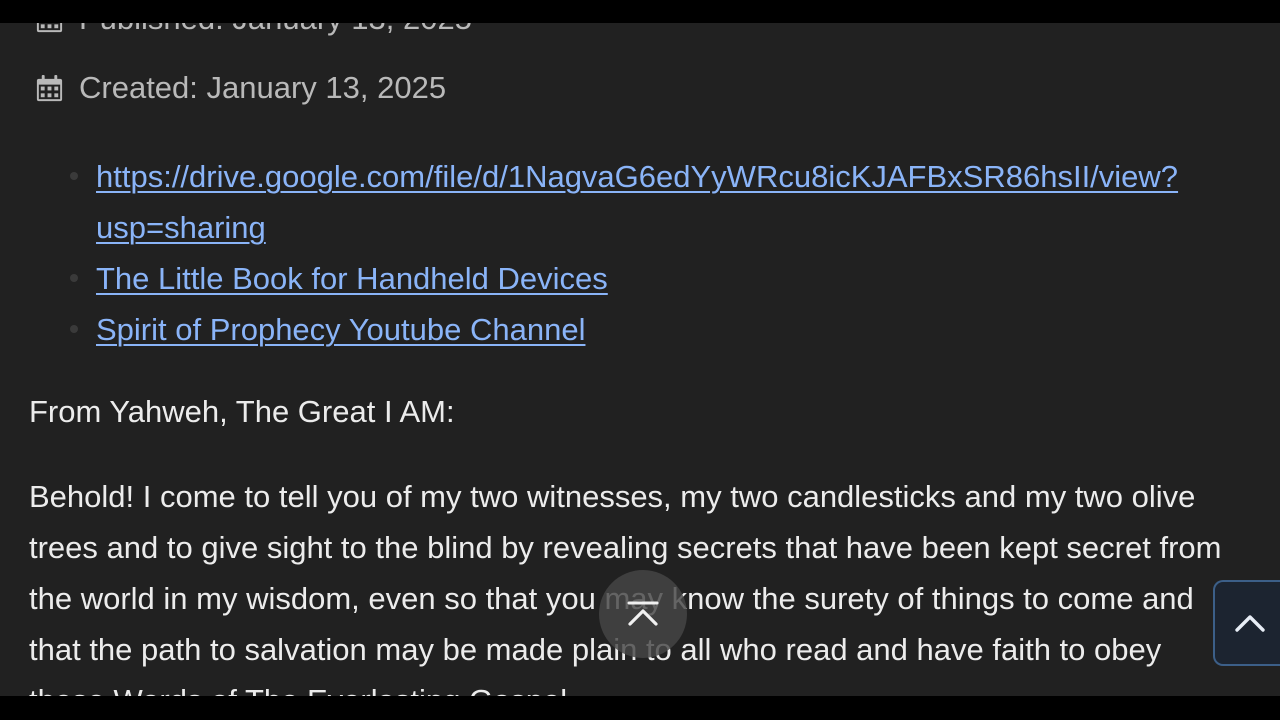 The width and height of the screenshot is (1280, 720). Describe the element at coordinates (242, 411) in the screenshot. I see `salutation-text: From Yahweh, The Great I AM:` at that location.